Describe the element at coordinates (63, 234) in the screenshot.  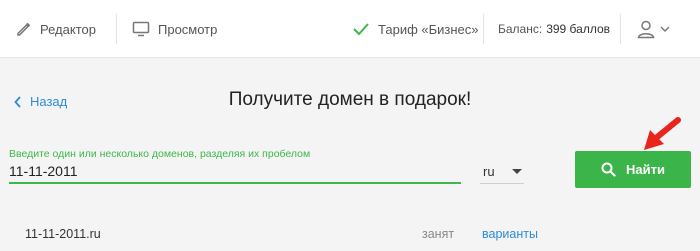
I see `result-domain: 11-11-2011.ru` at that location.